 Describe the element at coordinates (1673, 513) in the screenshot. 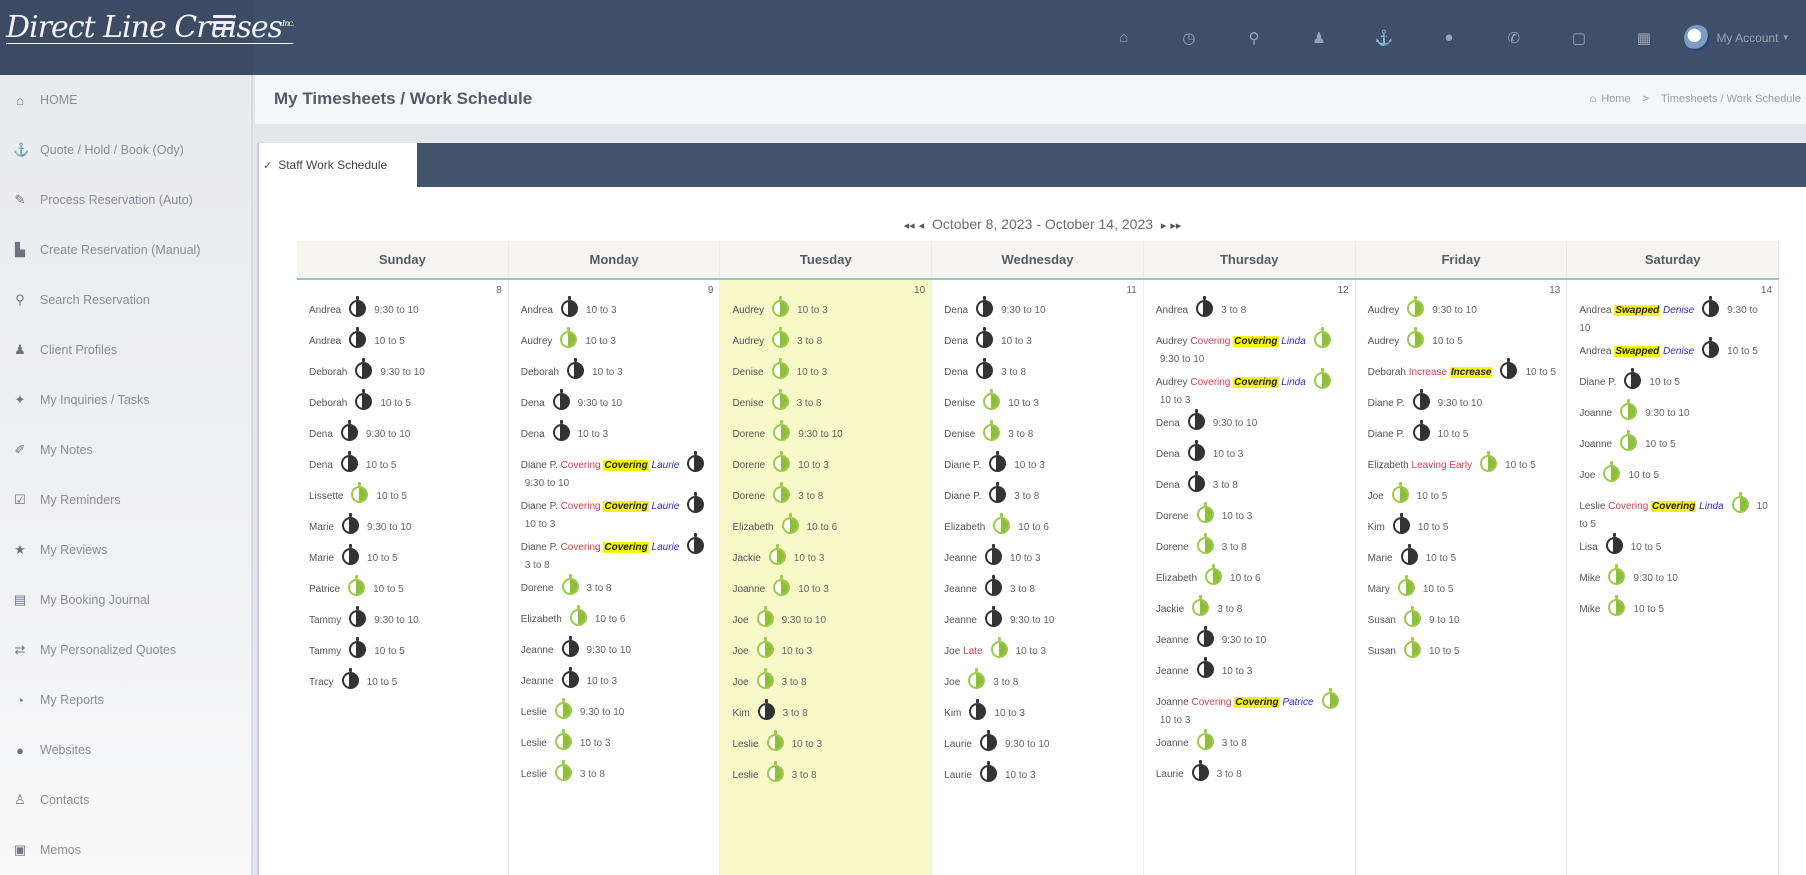

I see `shift-entry: Leslie Covering Covering Linda 10 to 5` at that location.